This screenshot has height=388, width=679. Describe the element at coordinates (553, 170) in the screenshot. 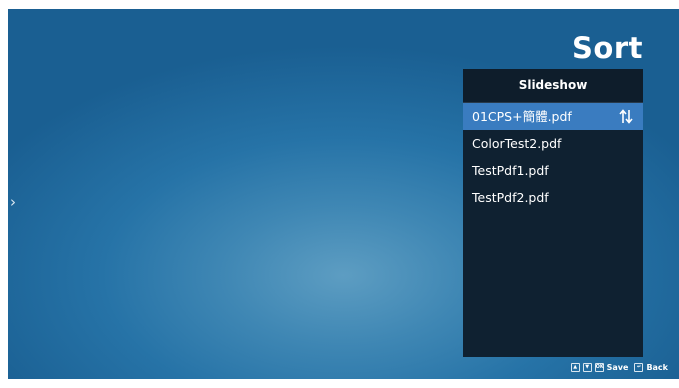

I see `list-item: TestPdf1.pdf` at that location.